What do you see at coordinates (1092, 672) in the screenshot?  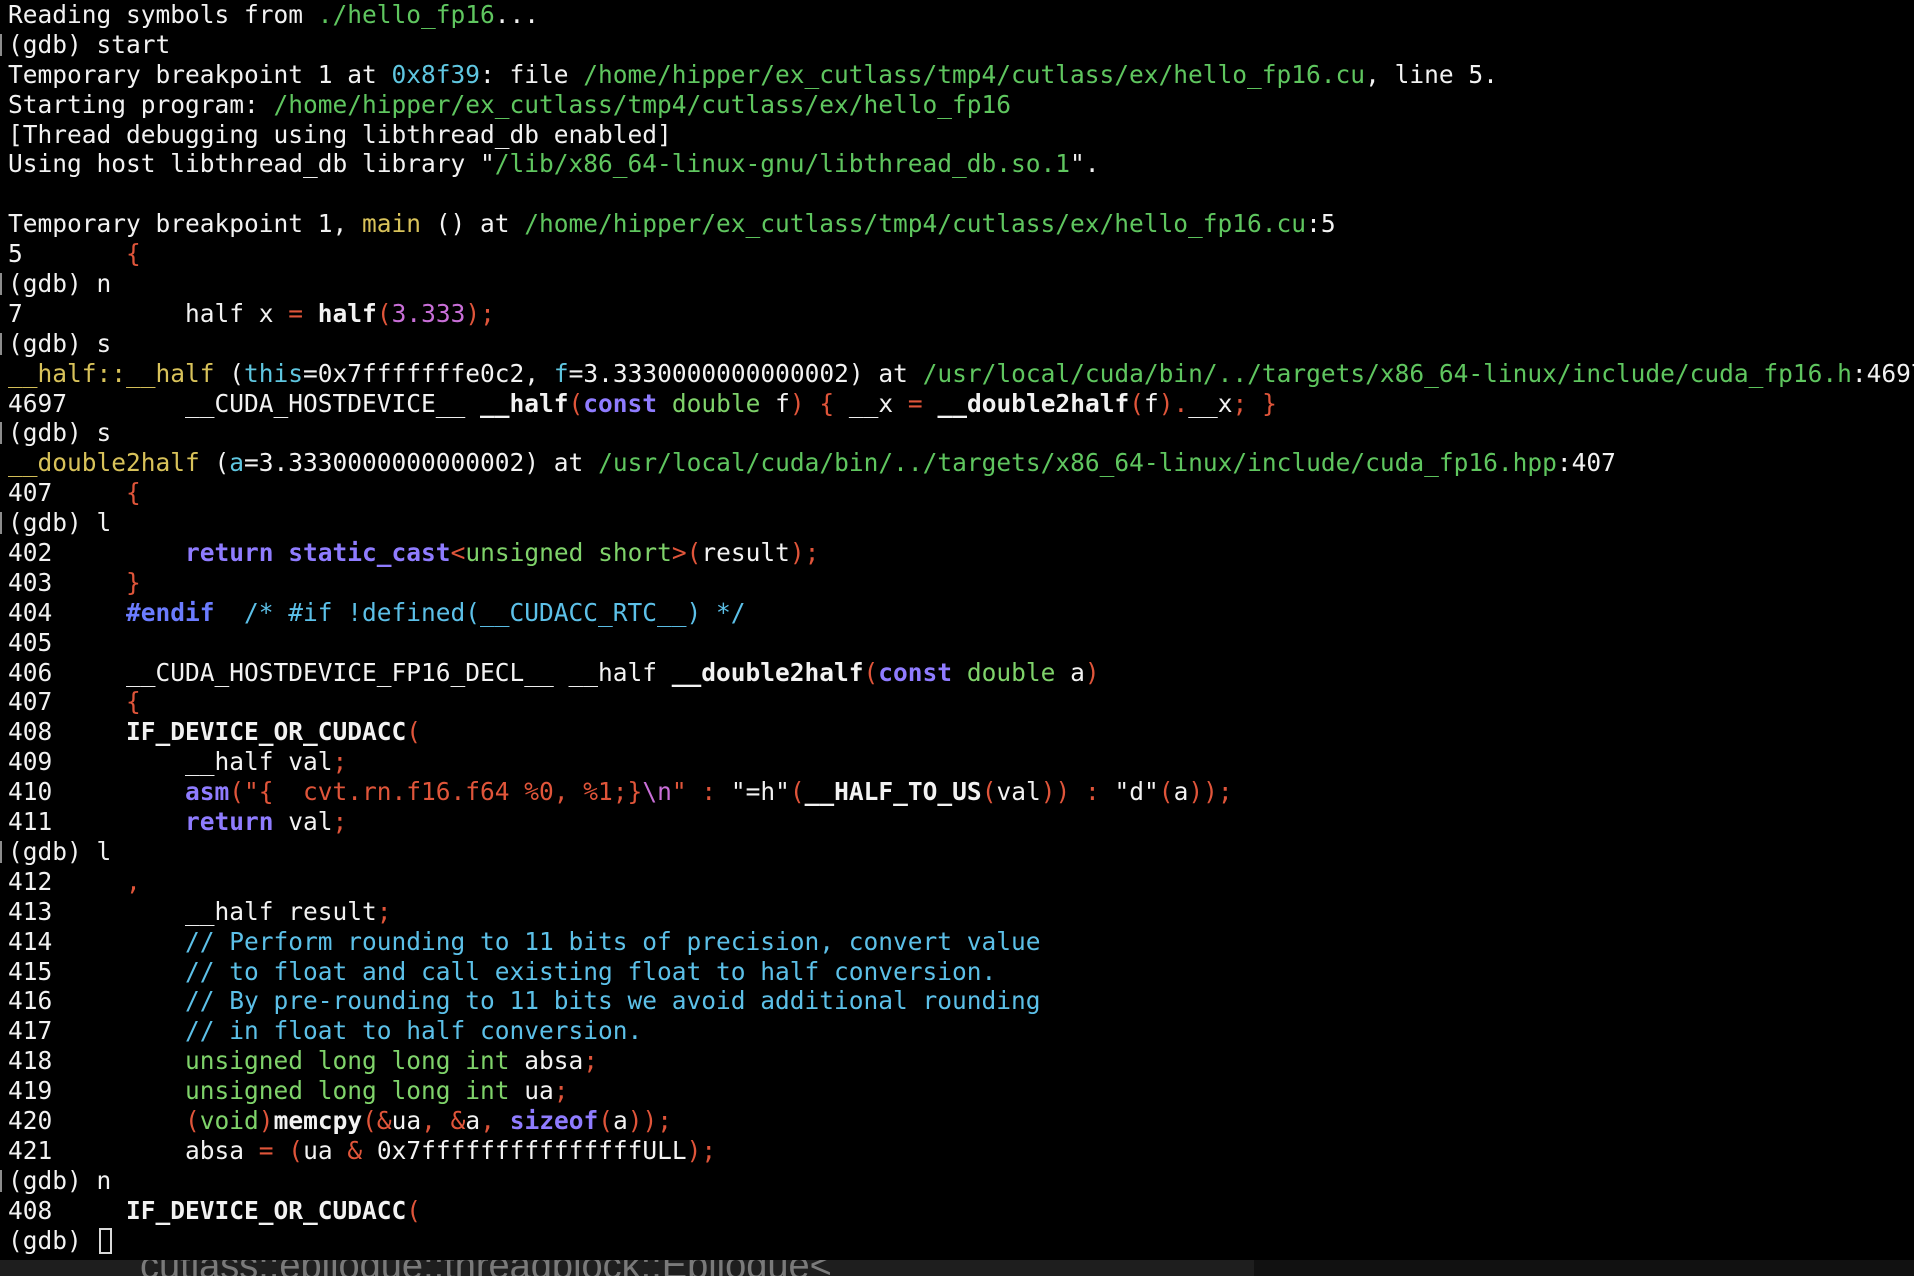 I see `text-segment: )` at bounding box center [1092, 672].